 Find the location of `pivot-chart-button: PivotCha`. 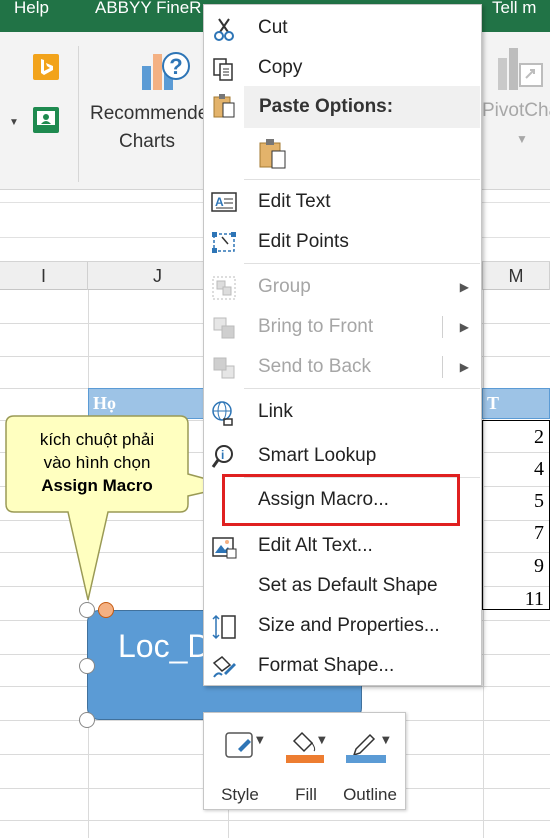

pivot-chart-button: PivotCha is located at coordinates (516, 111).